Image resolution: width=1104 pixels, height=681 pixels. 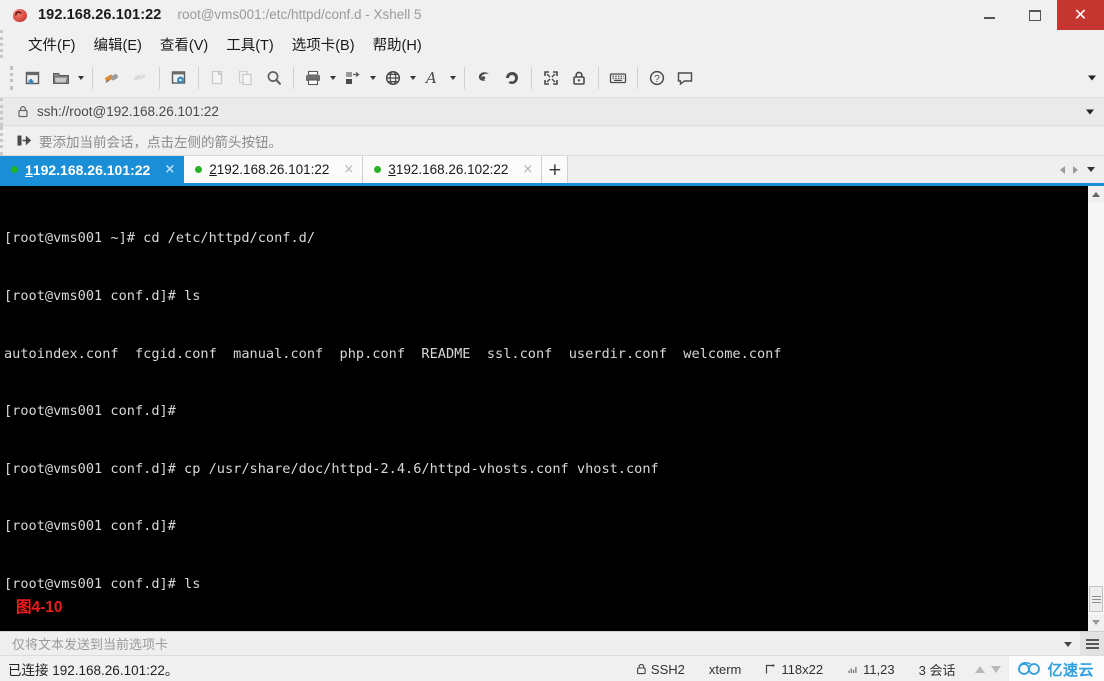 I want to click on session-properties-button, so click(x=179, y=78).